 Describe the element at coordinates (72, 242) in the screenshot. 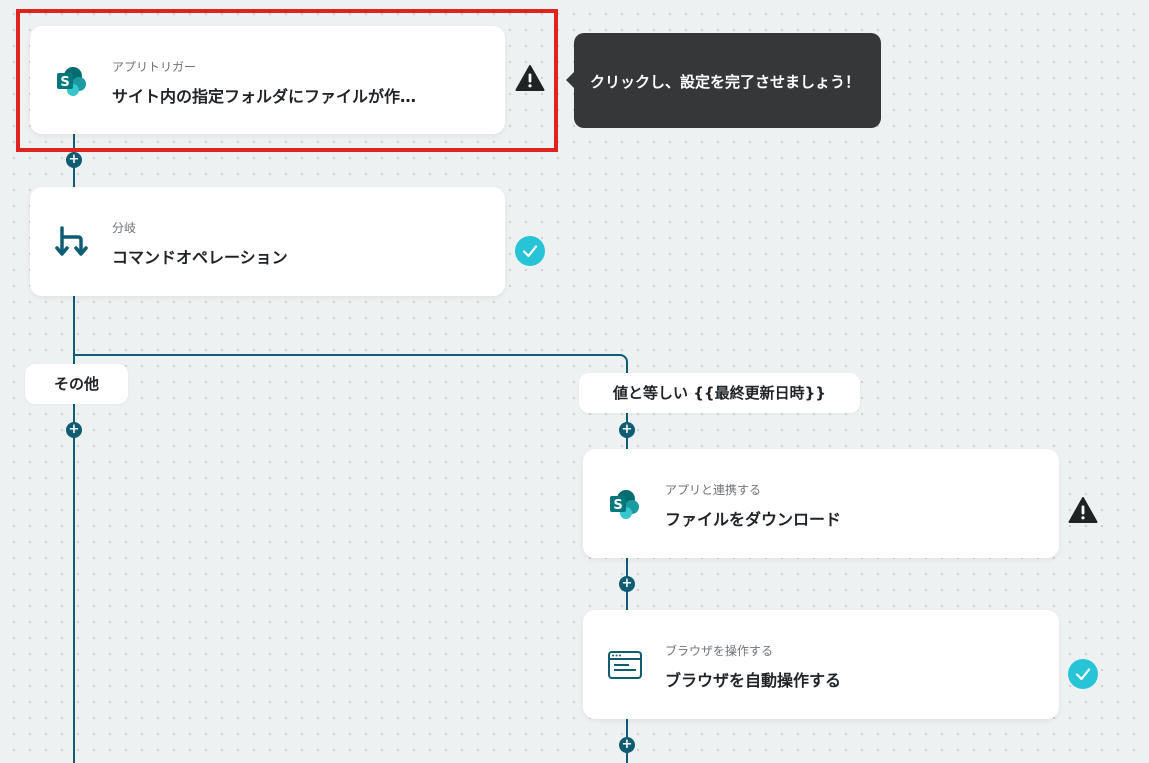

I see `branch-icon` at that location.